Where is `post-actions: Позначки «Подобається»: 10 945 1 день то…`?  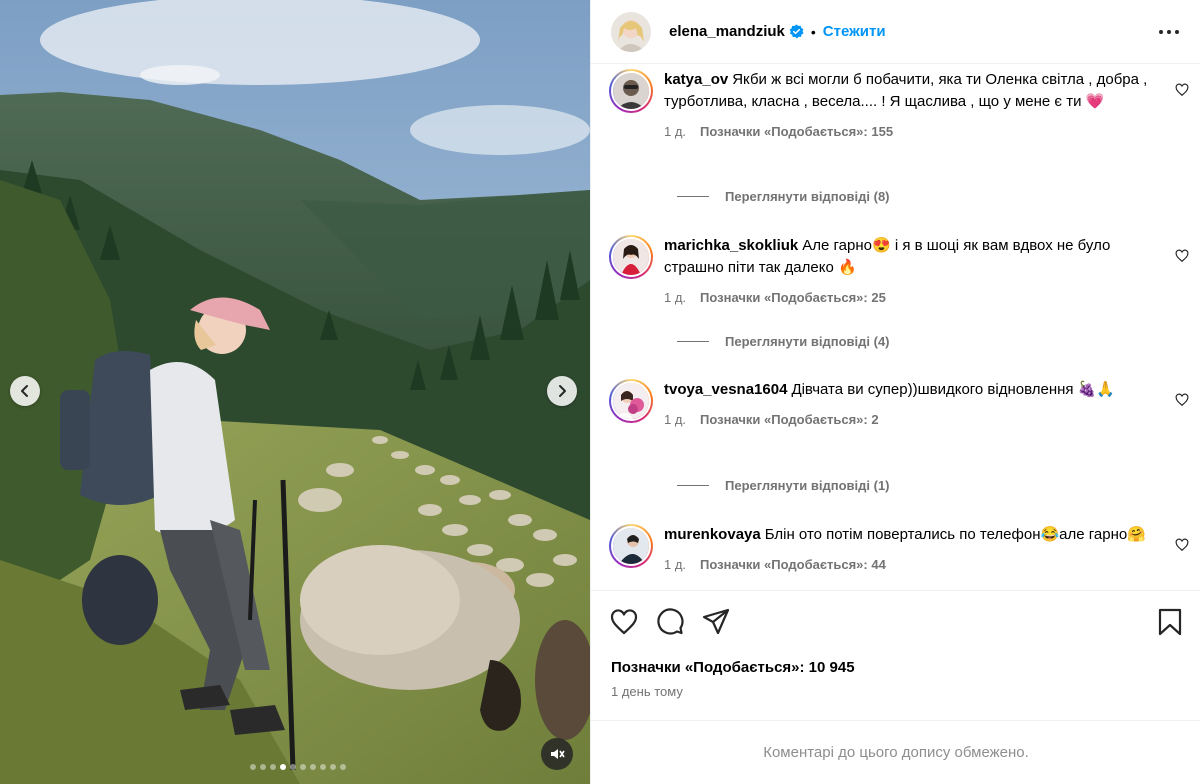 post-actions: Позначки «Подобається»: 10 945 1 день то… is located at coordinates (895, 655).